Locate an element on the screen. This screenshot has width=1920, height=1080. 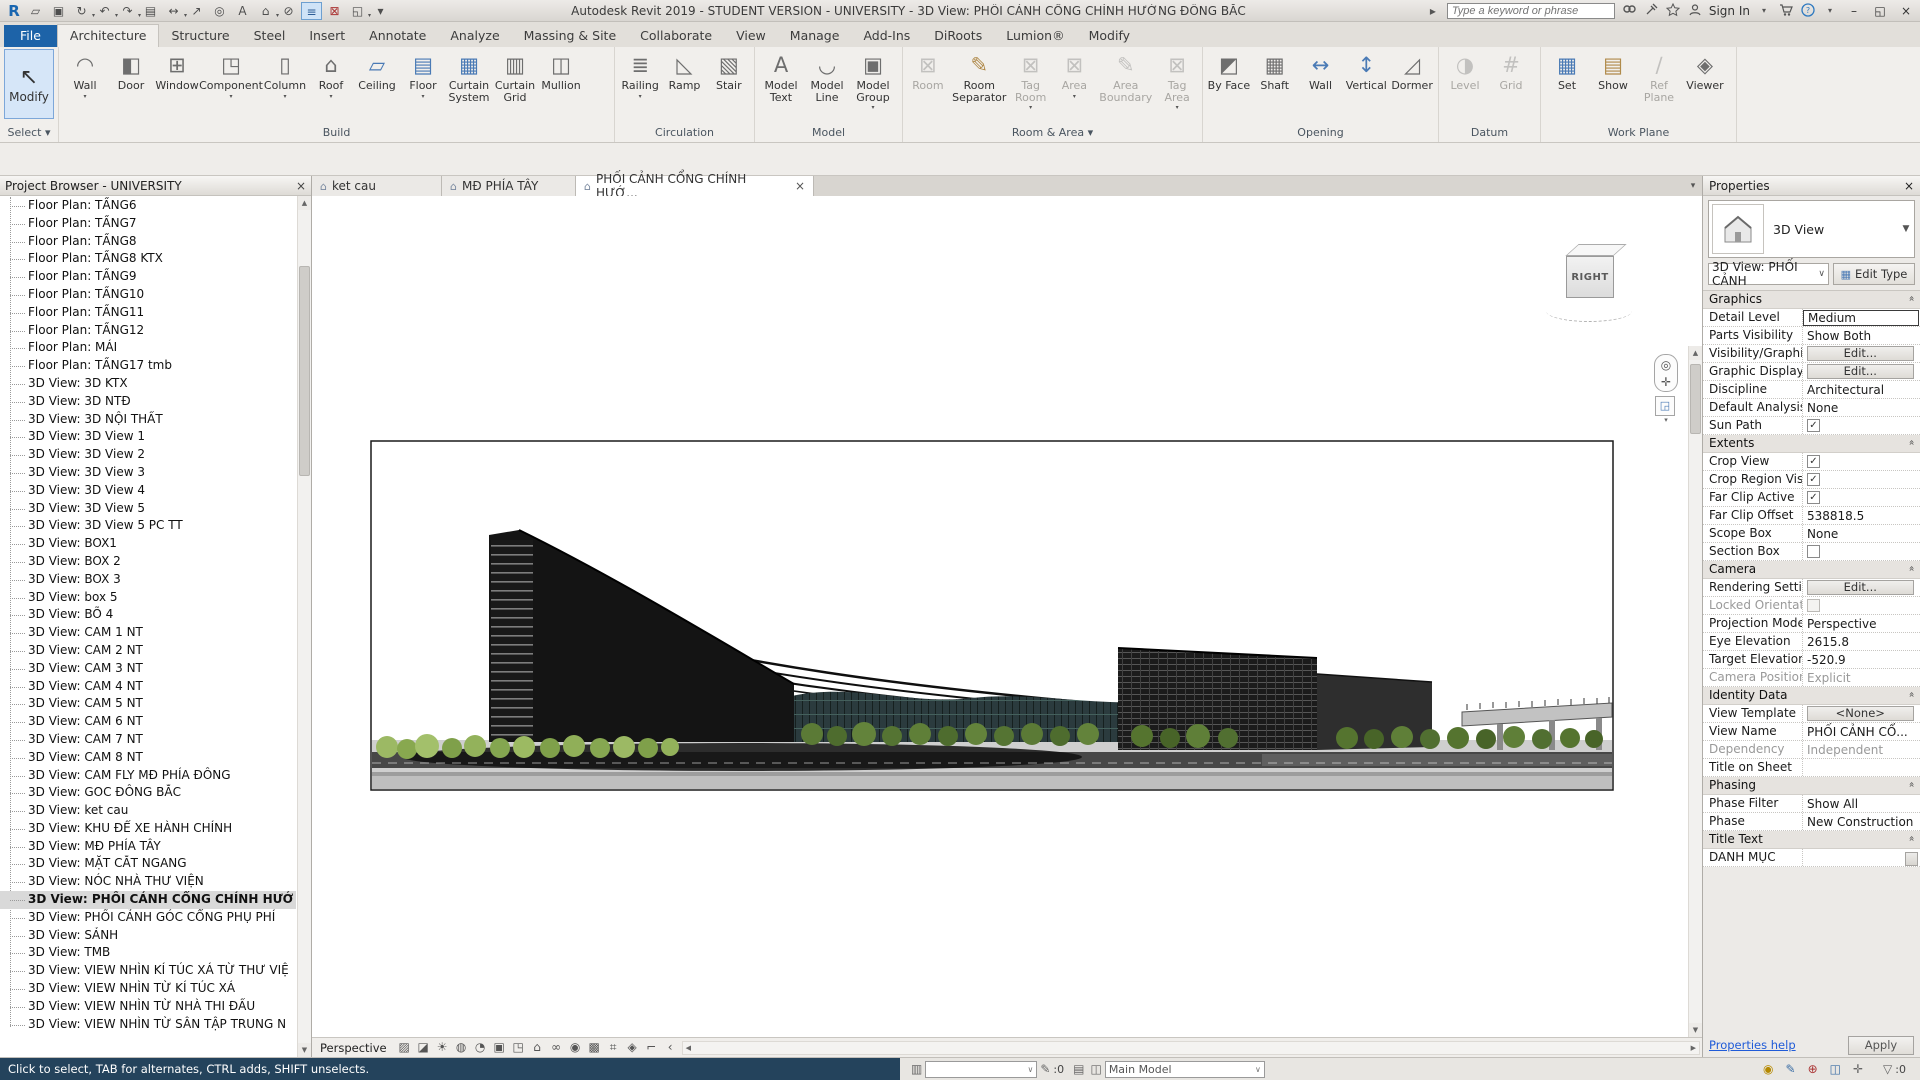
viewcube: RIGHT is located at coordinates (1591, 283).